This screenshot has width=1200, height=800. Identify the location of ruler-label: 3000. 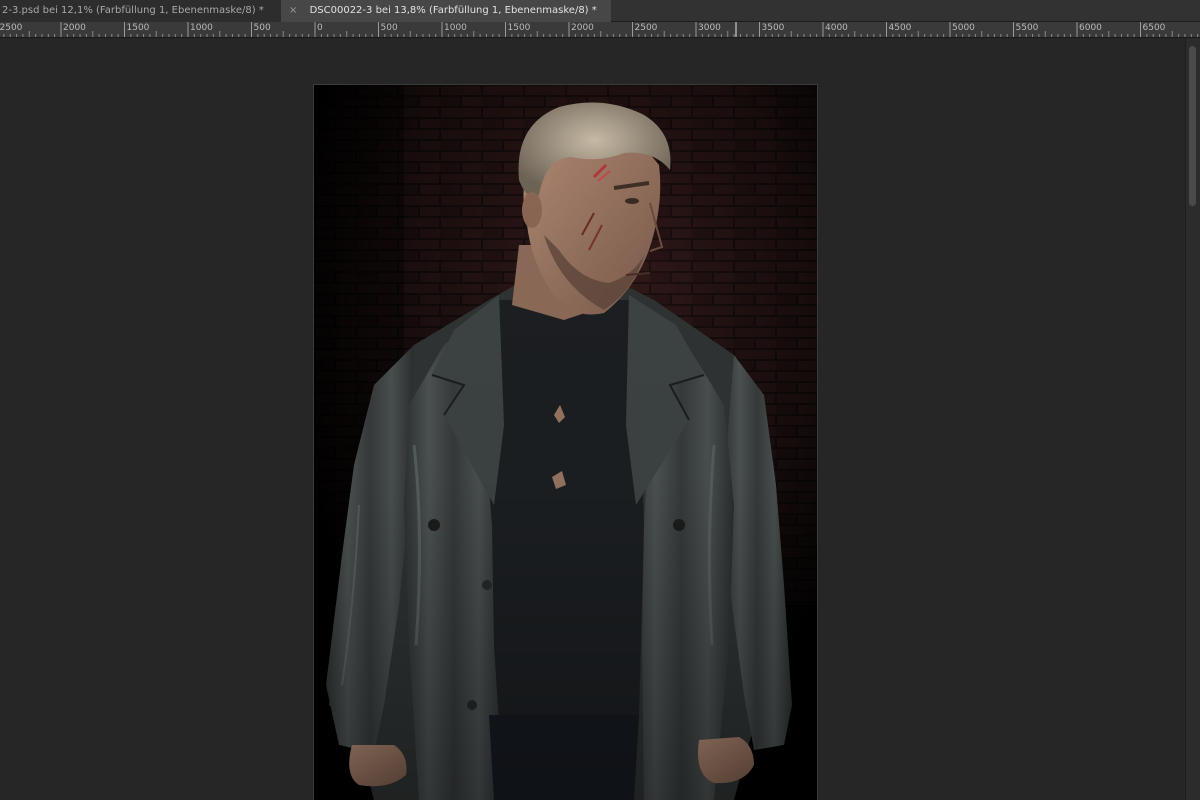
(709, 28).